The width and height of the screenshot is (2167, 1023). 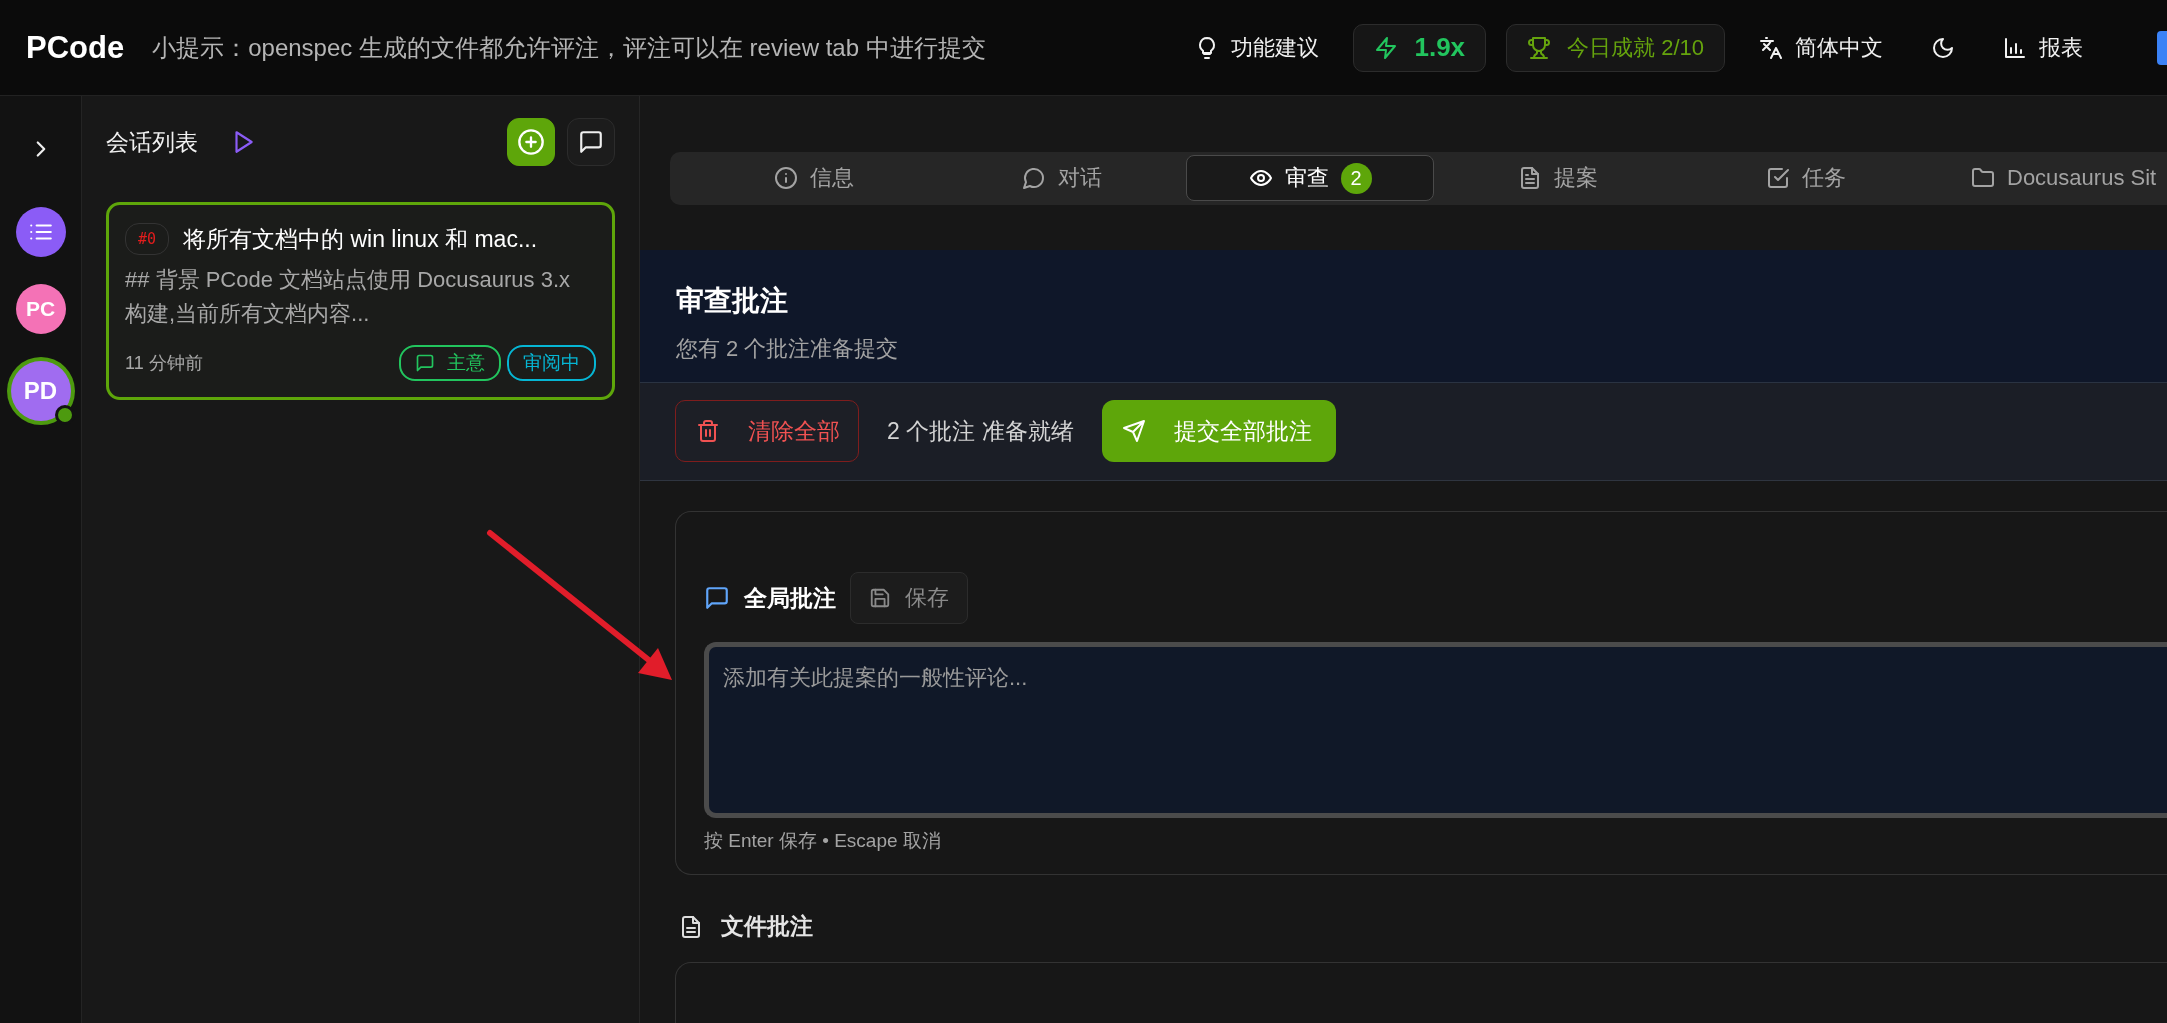 What do you see at coordinates (717, 598) in the screenshot?
I see `comment-icon` at bounding box center [717, 598].